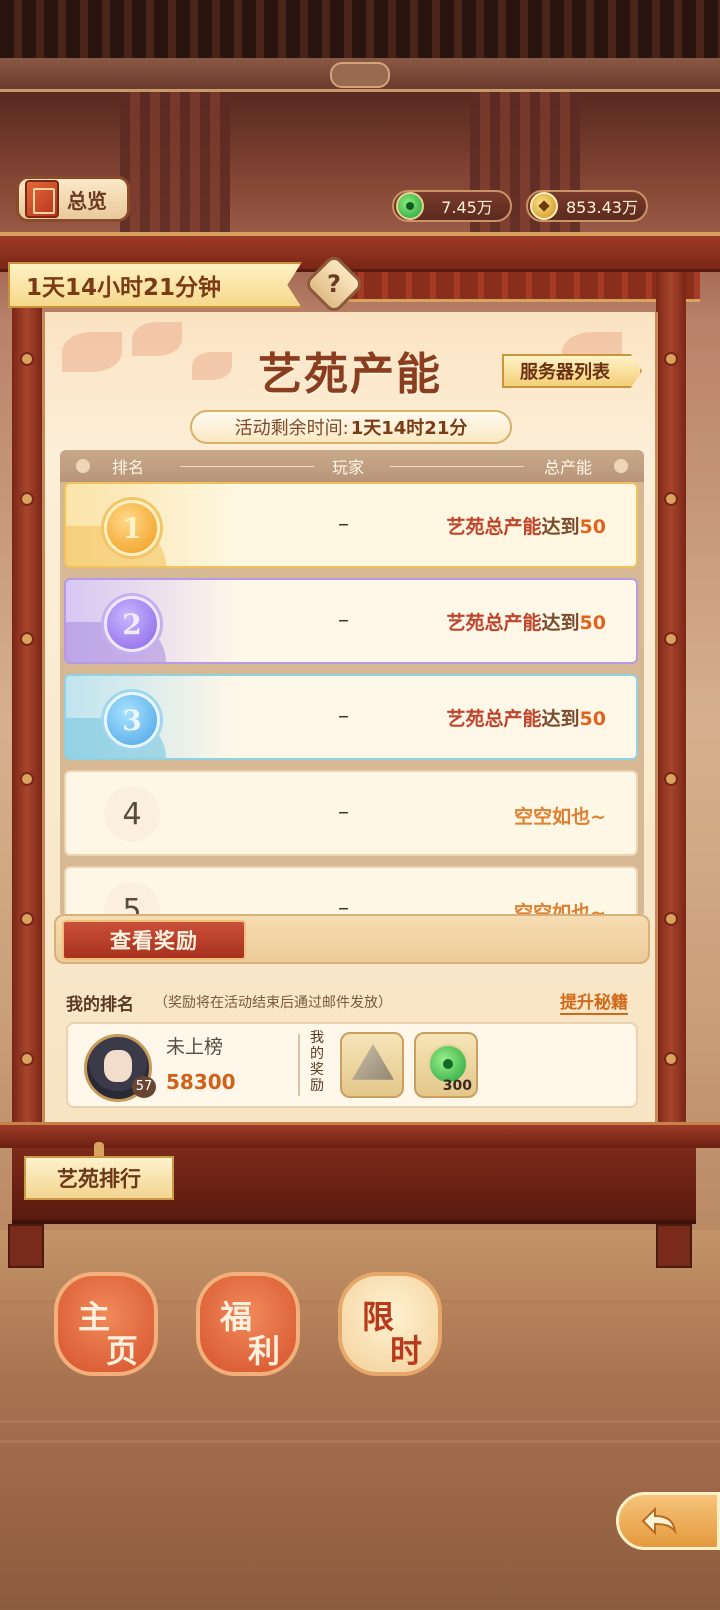 This screenshot has height=1610, width=720. I want to click on tab-ranking-label: 艺苑排行, so click(99, 1179).